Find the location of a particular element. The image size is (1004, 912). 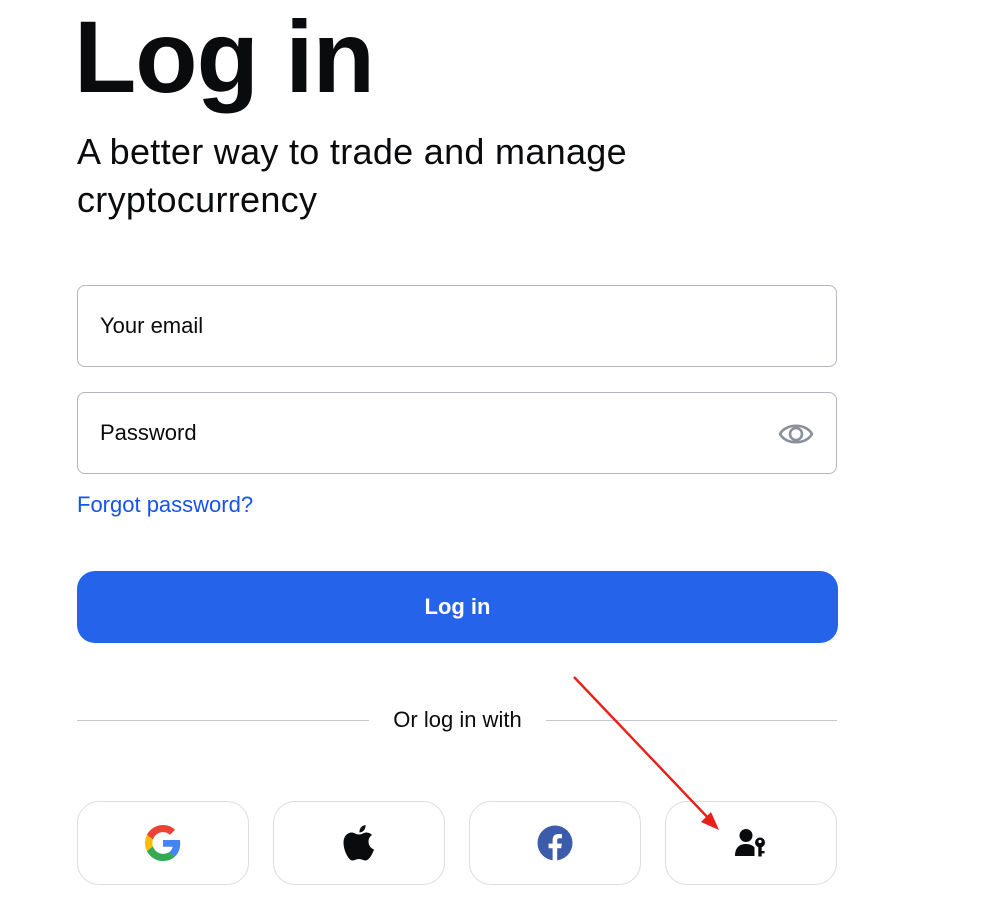

passkey-icon is located at coordinates (751, 843).